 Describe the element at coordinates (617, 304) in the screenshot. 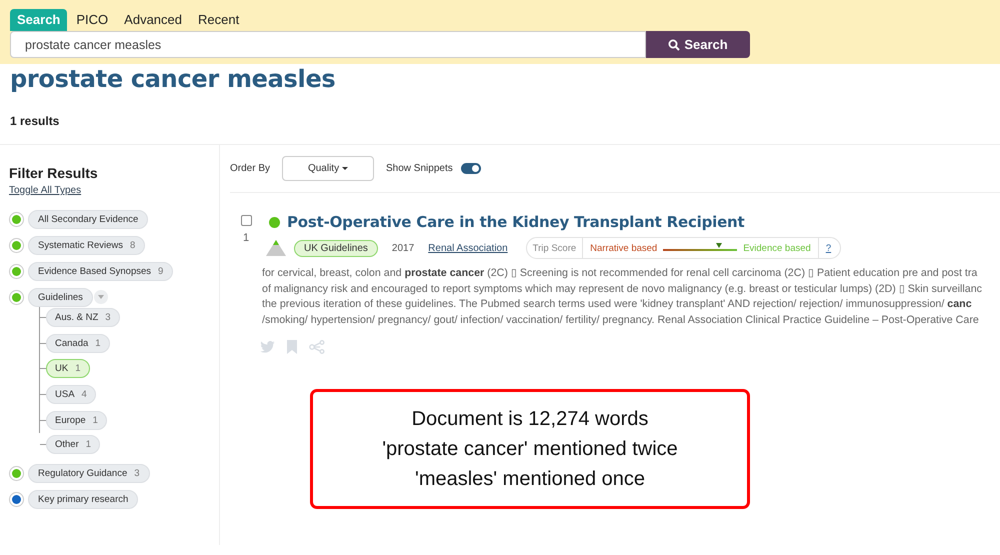

I see `snippet-line: the previous iteration of these guidelines. The Pubmed search terms used were 'kidney transplant' AND rejection/ rejection/ immunosuppression/ canc` at that location.